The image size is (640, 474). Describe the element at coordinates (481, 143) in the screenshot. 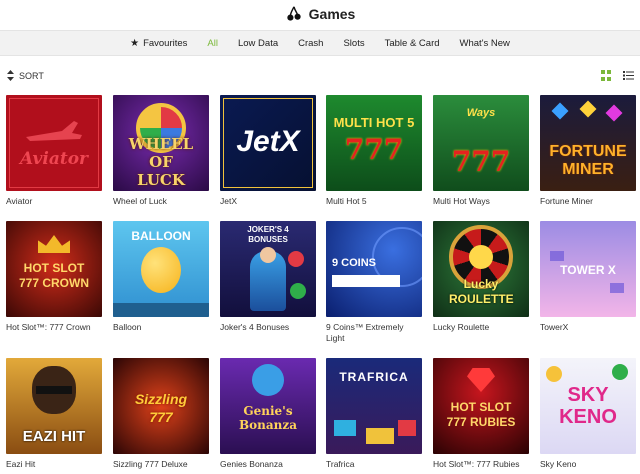

I see `game-thumbnail: Ways 777` at that location.